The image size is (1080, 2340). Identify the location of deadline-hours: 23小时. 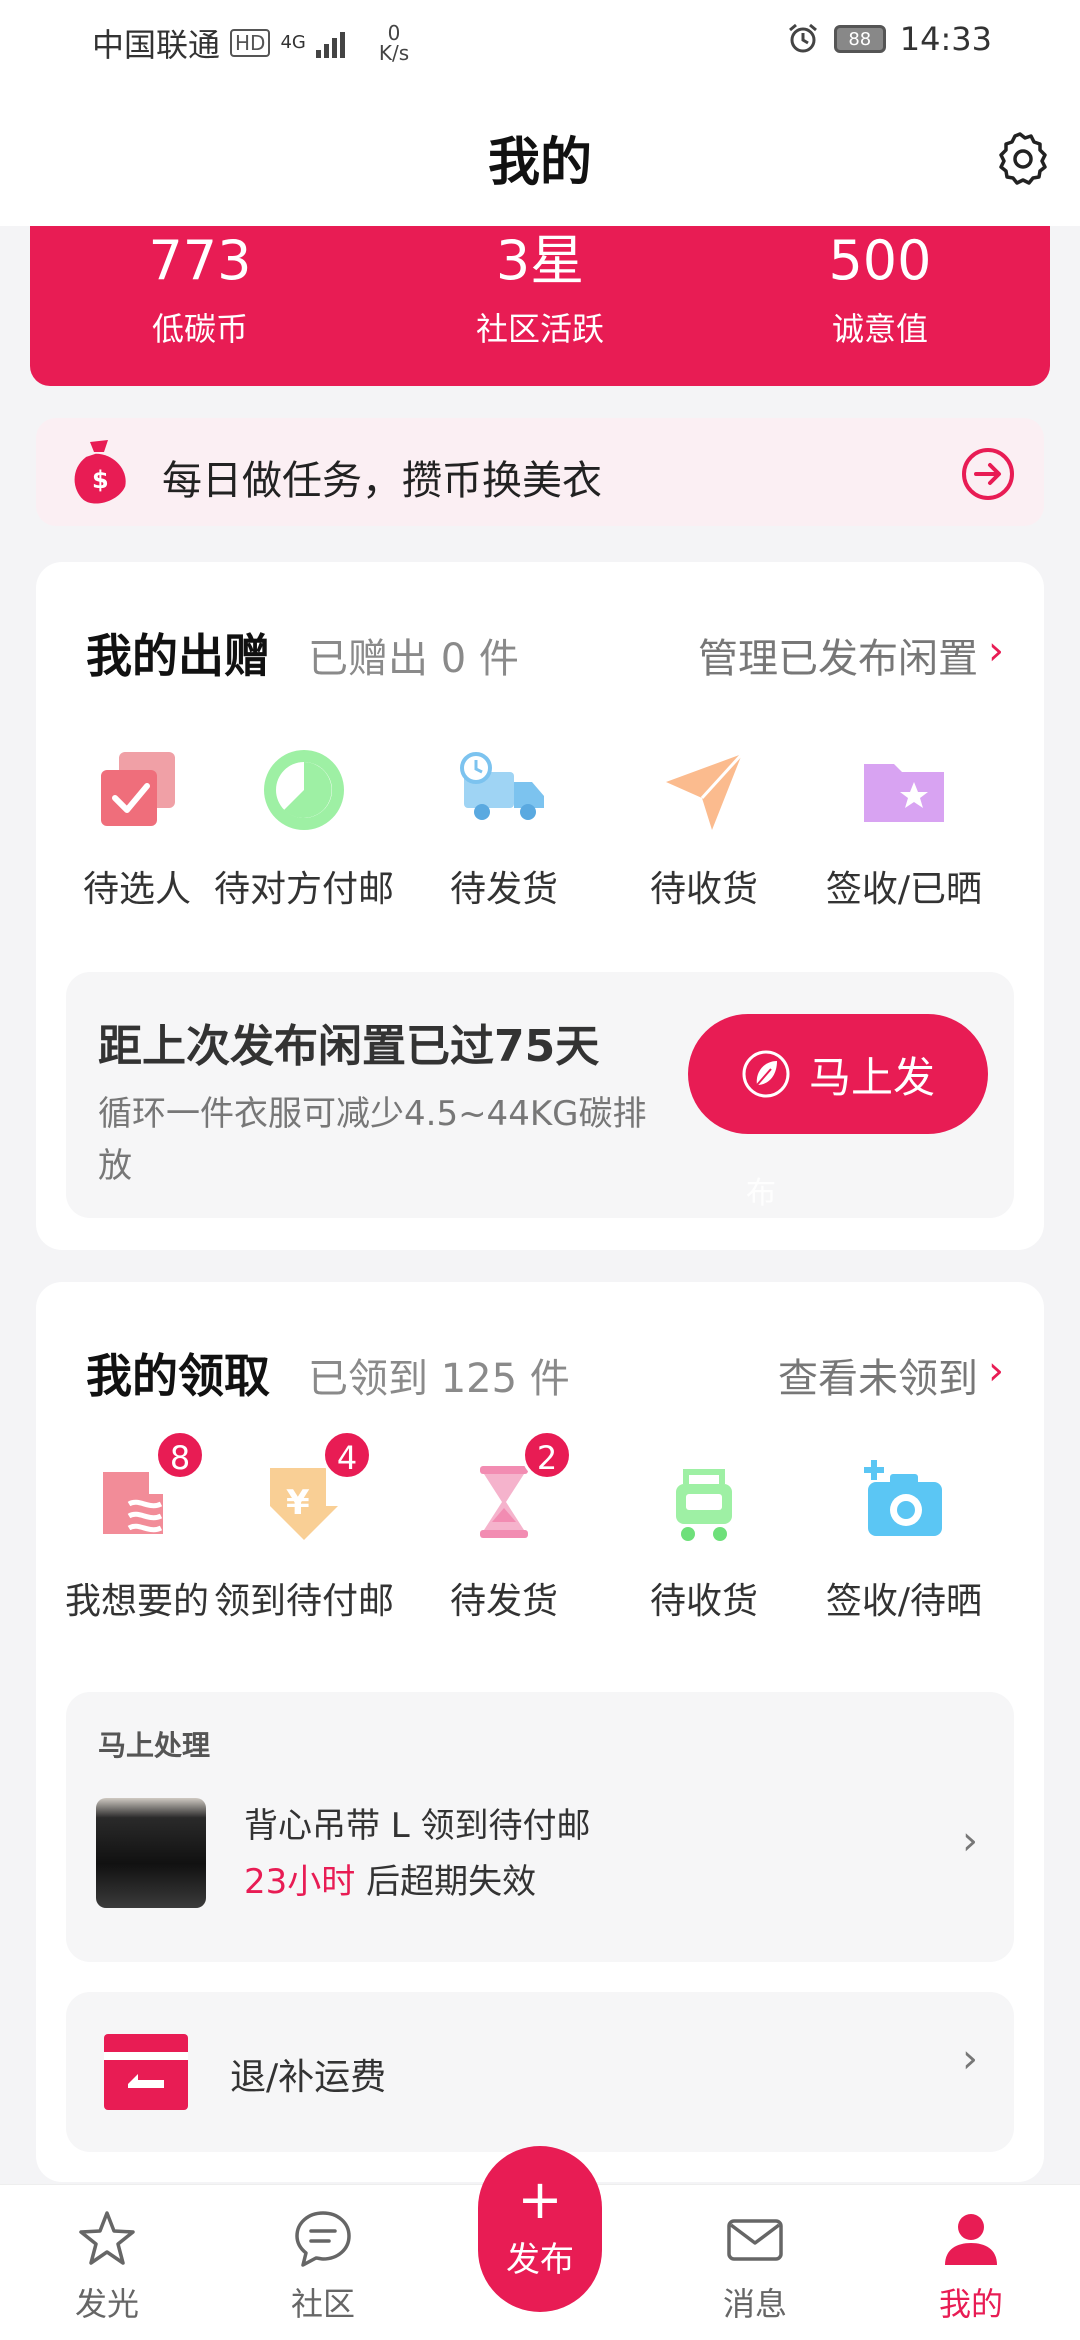
(300, 1882).